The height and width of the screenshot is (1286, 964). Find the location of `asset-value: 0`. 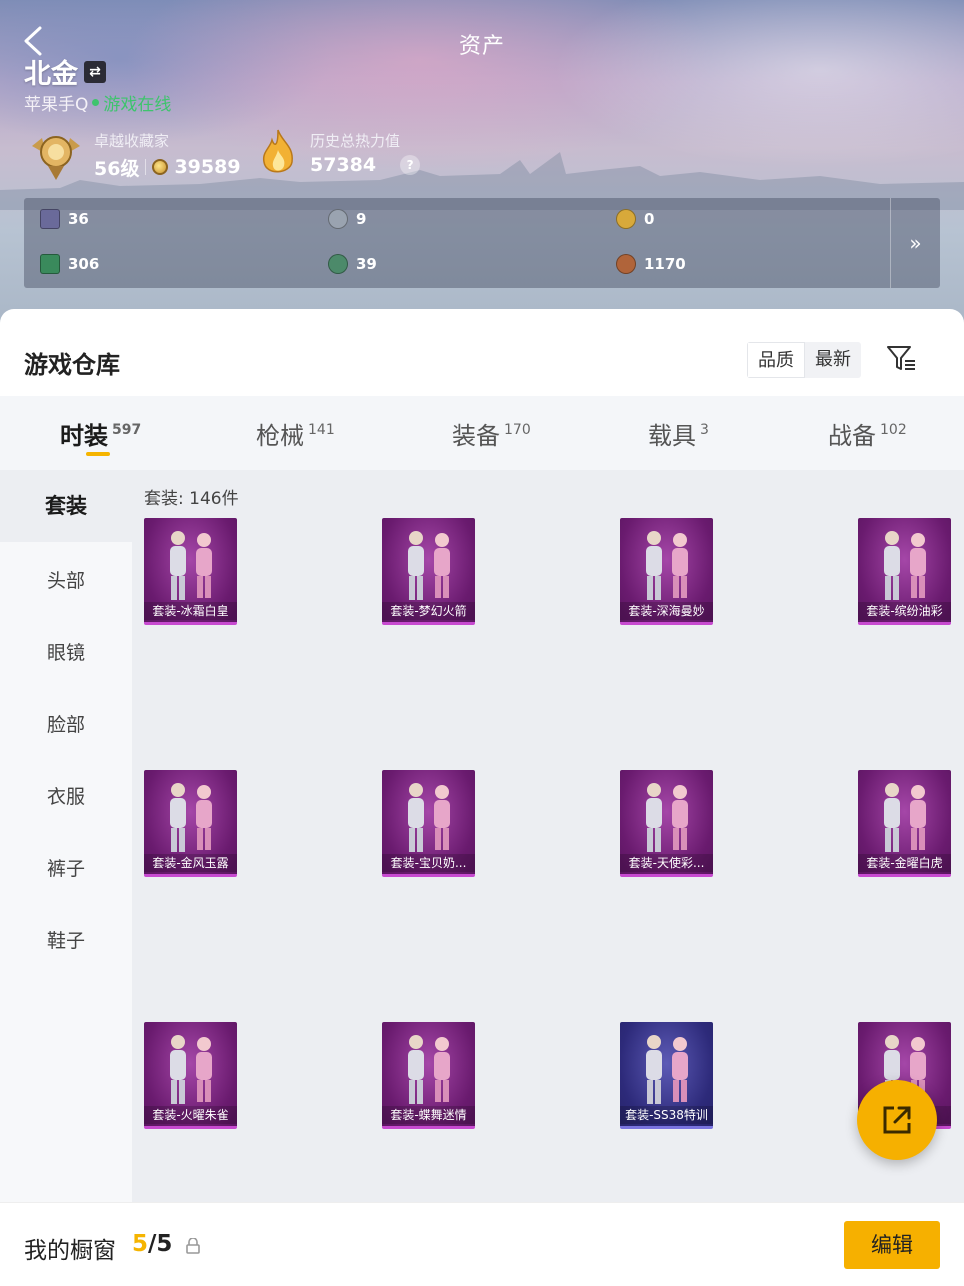

asset-value: 0 is located at coordinates (649, 219).